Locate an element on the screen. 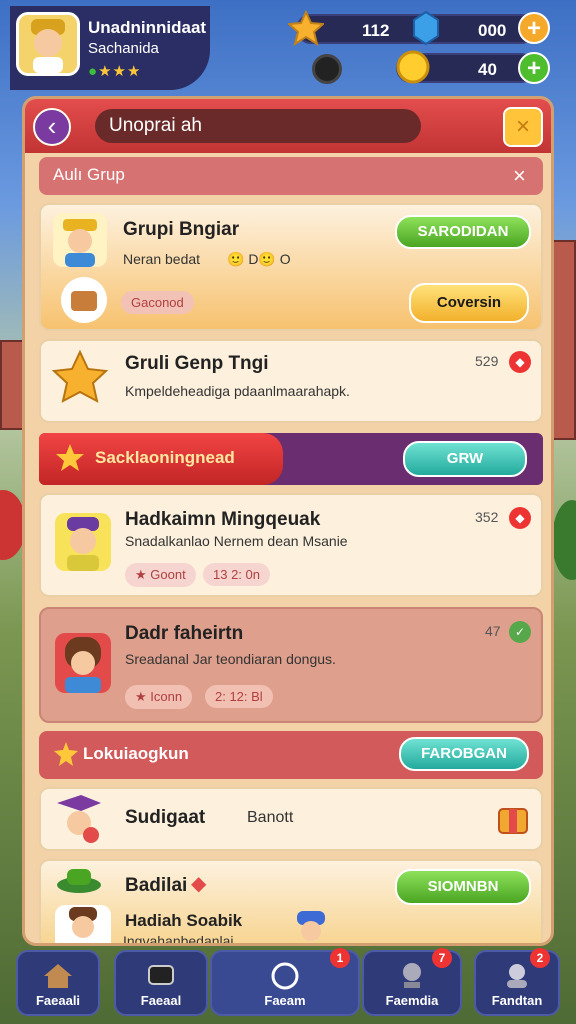 Image resolution: width=576 pixels, height=1024 pixels. background-house is located at coordinates (564, 340).